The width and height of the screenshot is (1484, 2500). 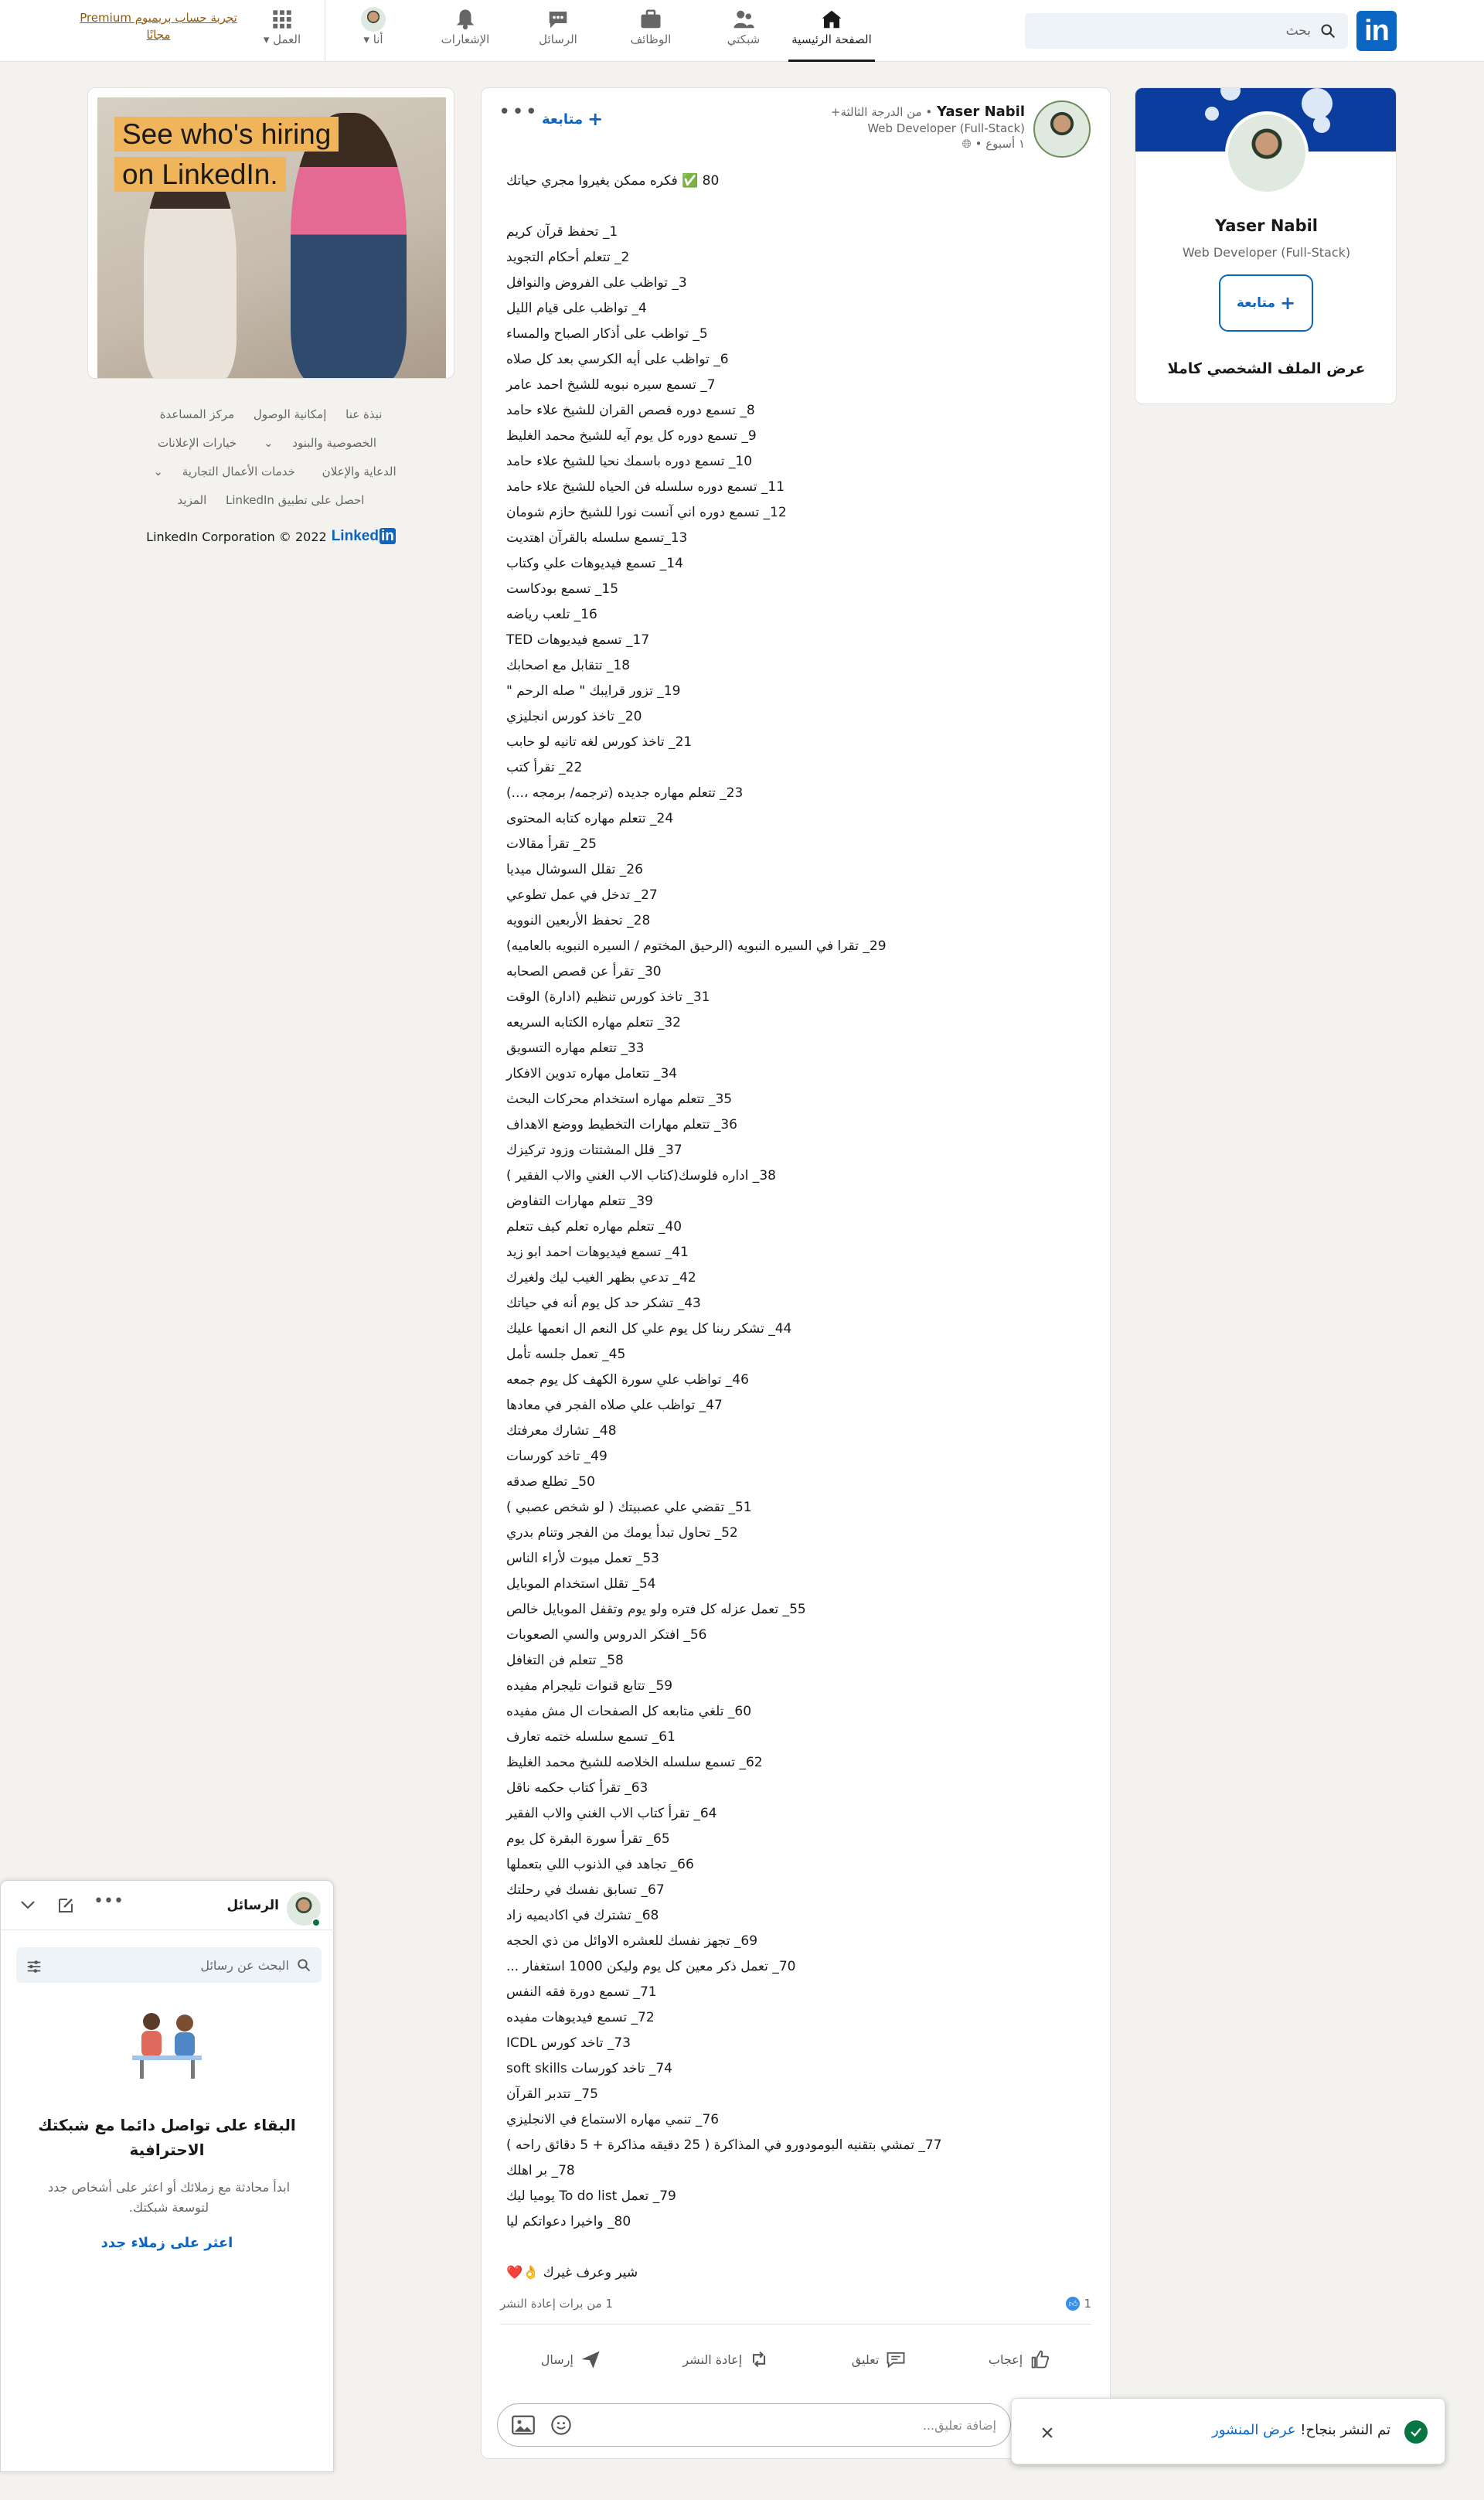 I want to click on comment-label: تعليق, so click(x=865, y=2360).